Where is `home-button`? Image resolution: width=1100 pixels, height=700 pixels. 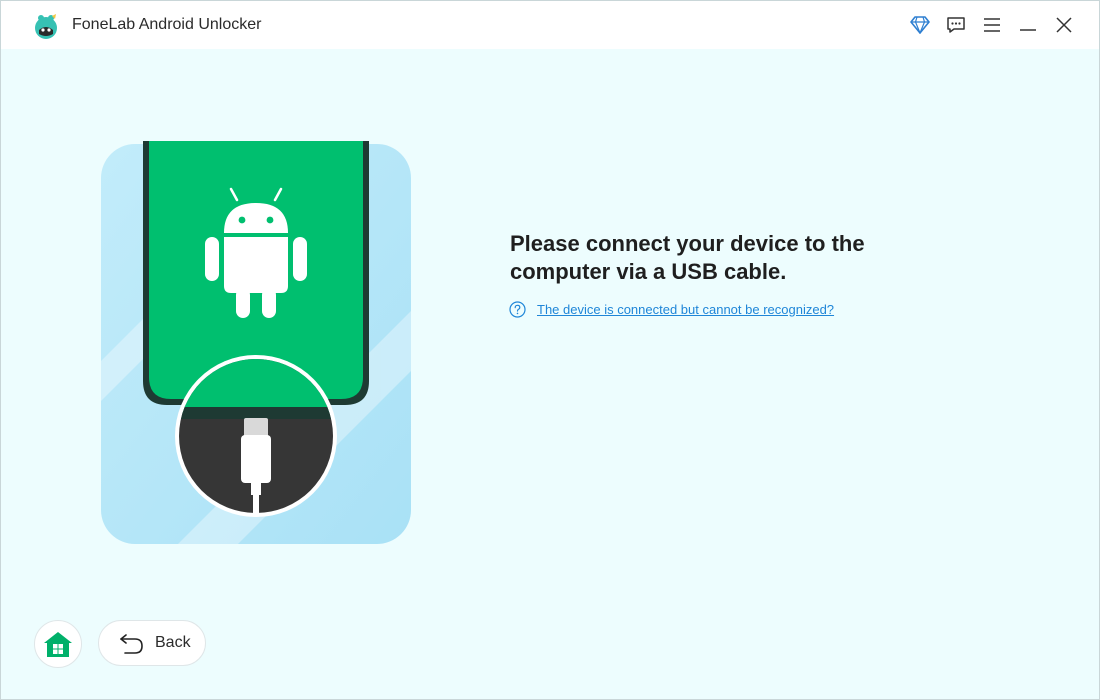
home-button is located at coordinates (58, 644).